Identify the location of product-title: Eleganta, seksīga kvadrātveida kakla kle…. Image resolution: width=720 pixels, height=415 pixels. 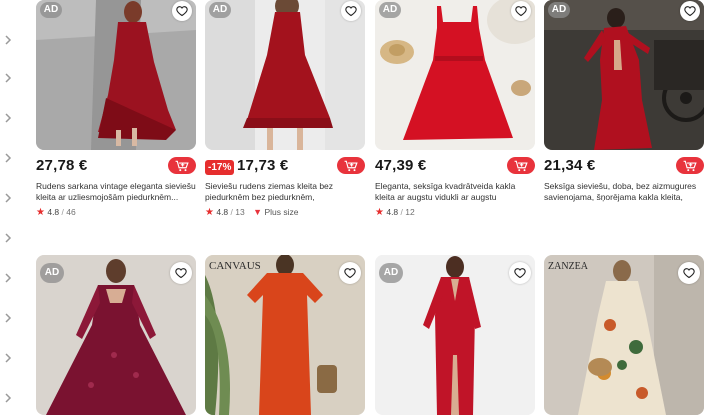
(455, 192).